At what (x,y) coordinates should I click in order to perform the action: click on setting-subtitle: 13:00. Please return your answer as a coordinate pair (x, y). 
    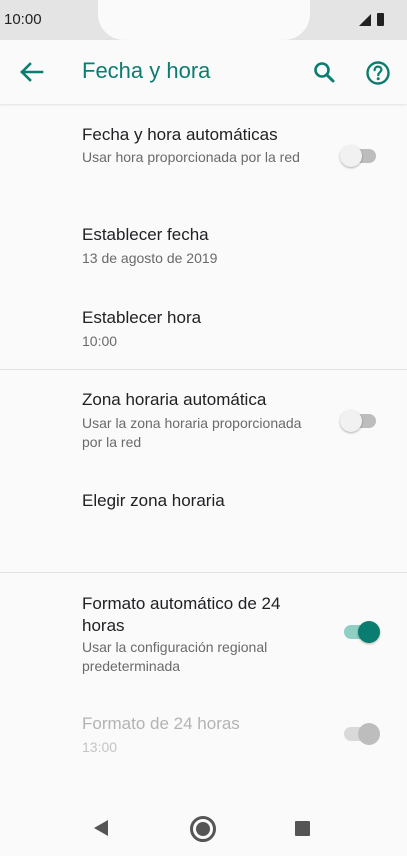
    Looking at the image, I should click on (100, 747).